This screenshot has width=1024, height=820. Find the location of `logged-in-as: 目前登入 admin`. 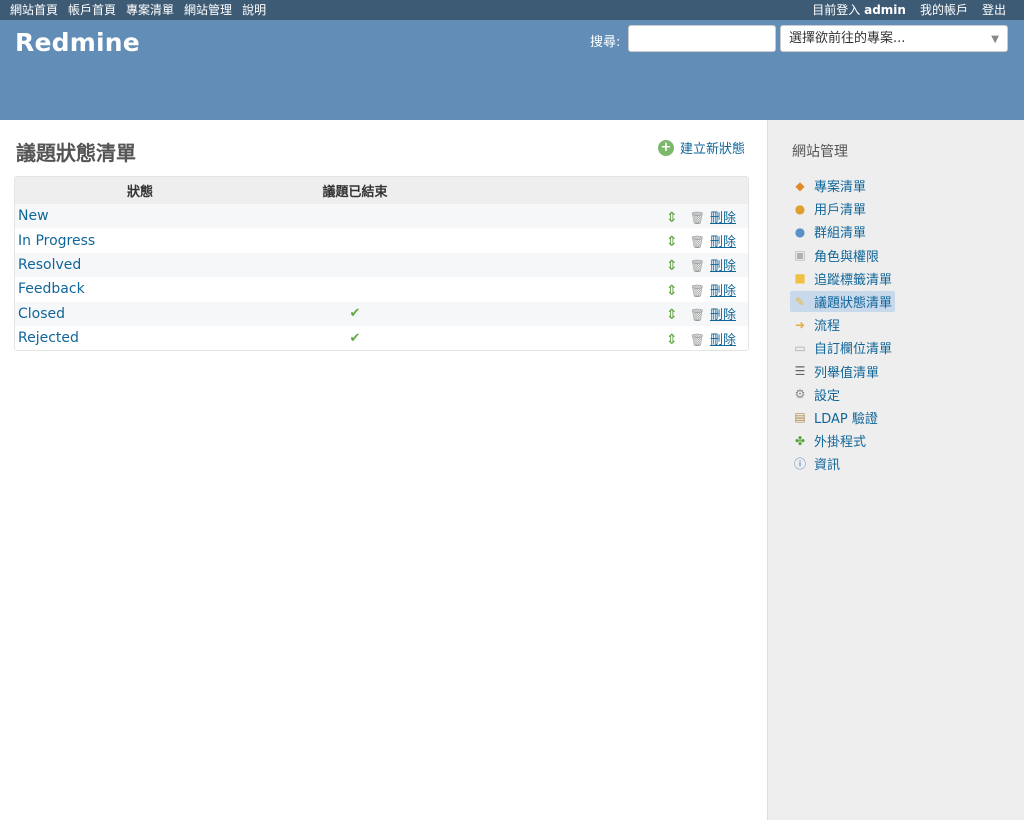

logged-in-as: 目前登入 admin is located at coordinates (859, 10).